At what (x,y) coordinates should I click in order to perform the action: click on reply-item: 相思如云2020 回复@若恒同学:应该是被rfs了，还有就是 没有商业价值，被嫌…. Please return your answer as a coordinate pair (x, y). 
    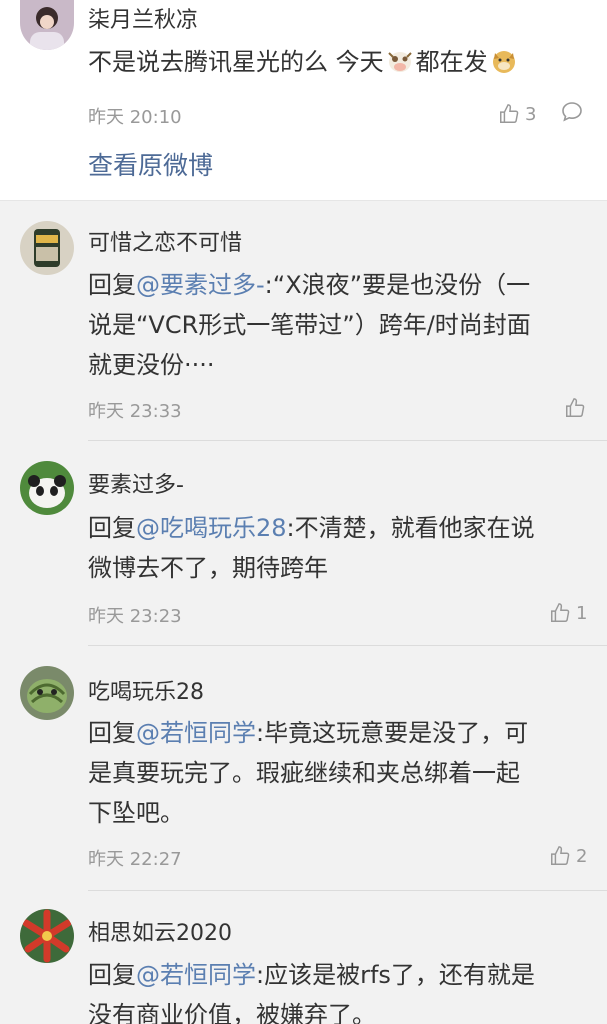
    Looking at the image, I should click on (303, 957).